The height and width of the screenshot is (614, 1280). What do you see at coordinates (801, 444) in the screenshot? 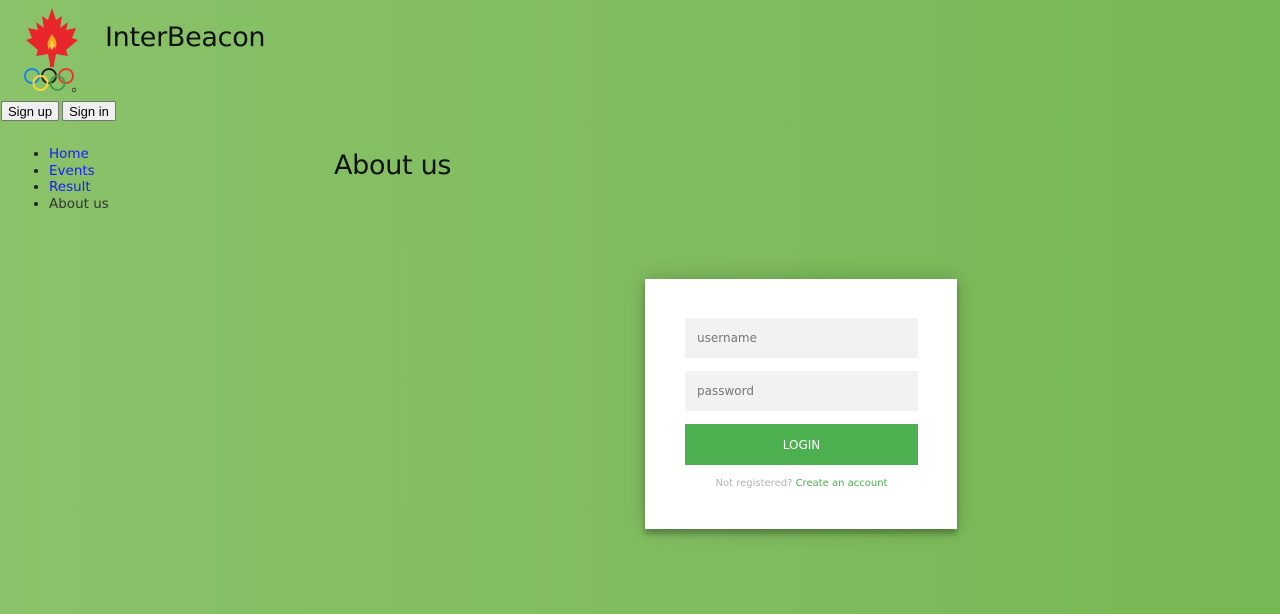
I see `login-button: login` at bounding box center [801, 444].